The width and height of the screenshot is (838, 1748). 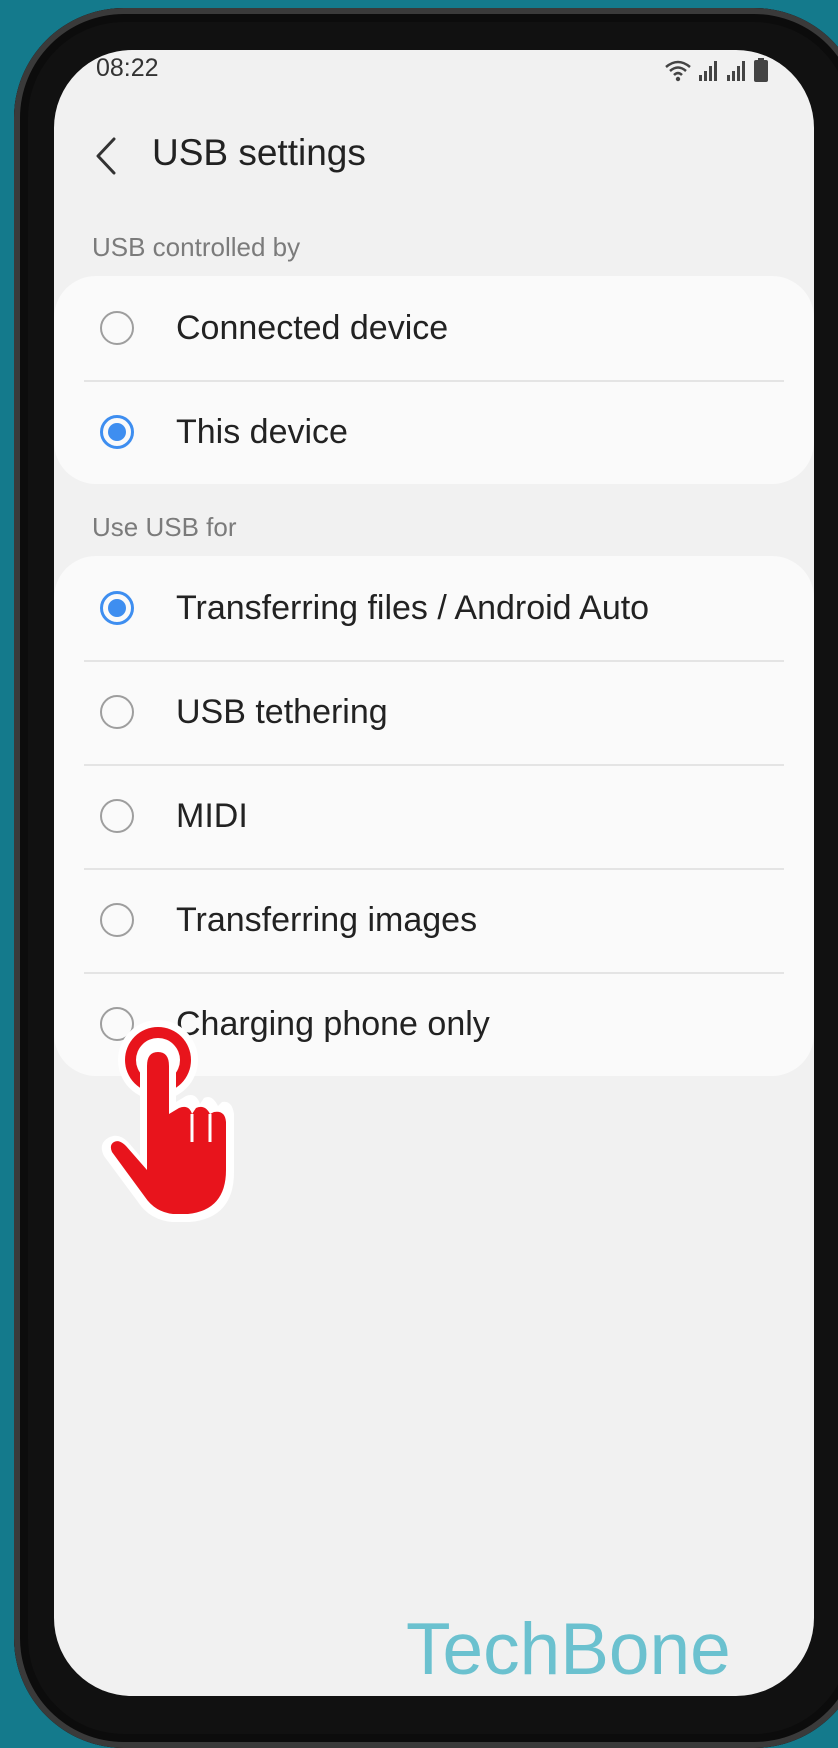 I want to click on back-button, so click(x=106, y=156).